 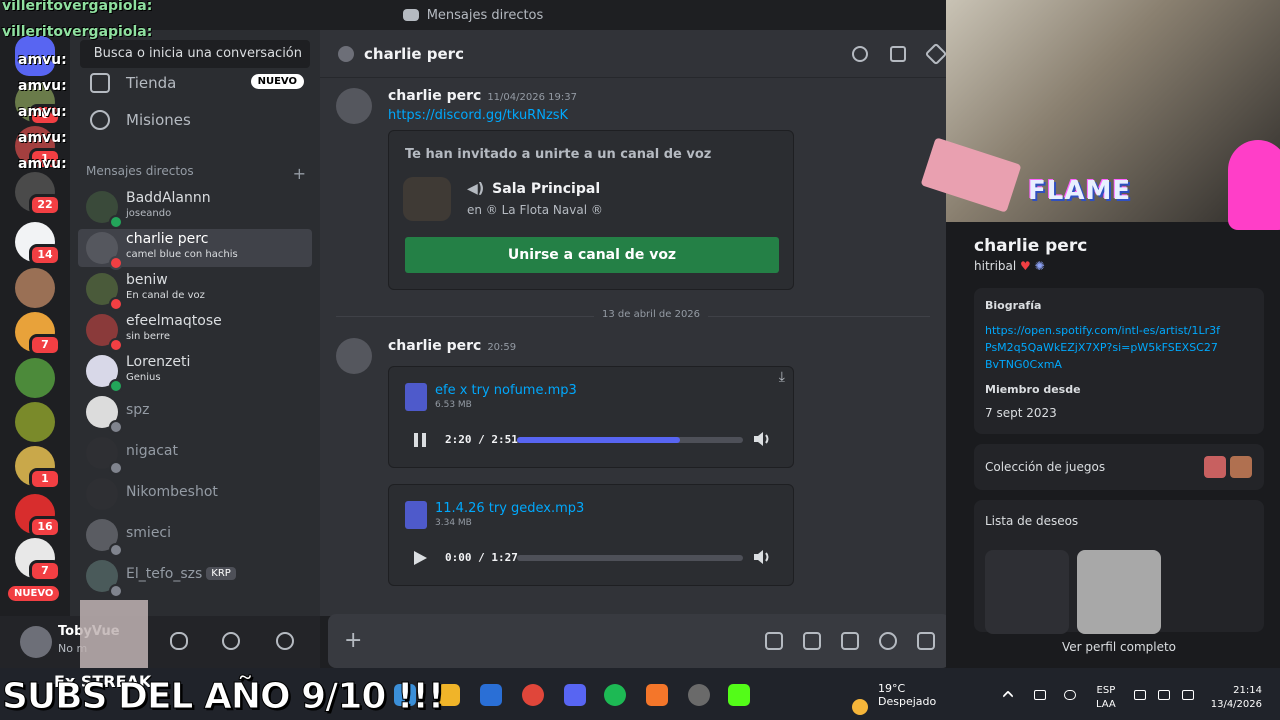 I want to click on discord-taskbar-icon, so click(x=575, y=695).